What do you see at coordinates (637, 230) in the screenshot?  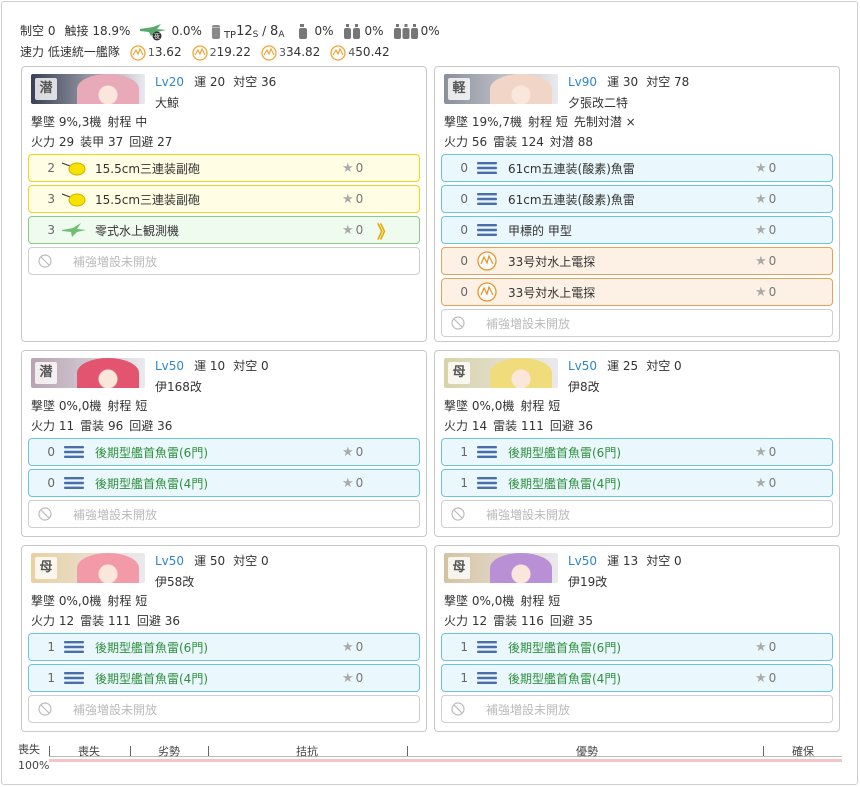 I see `equip-slot: 0 甲標的 甲型 ★ 0` at bounding box center [637, 230].